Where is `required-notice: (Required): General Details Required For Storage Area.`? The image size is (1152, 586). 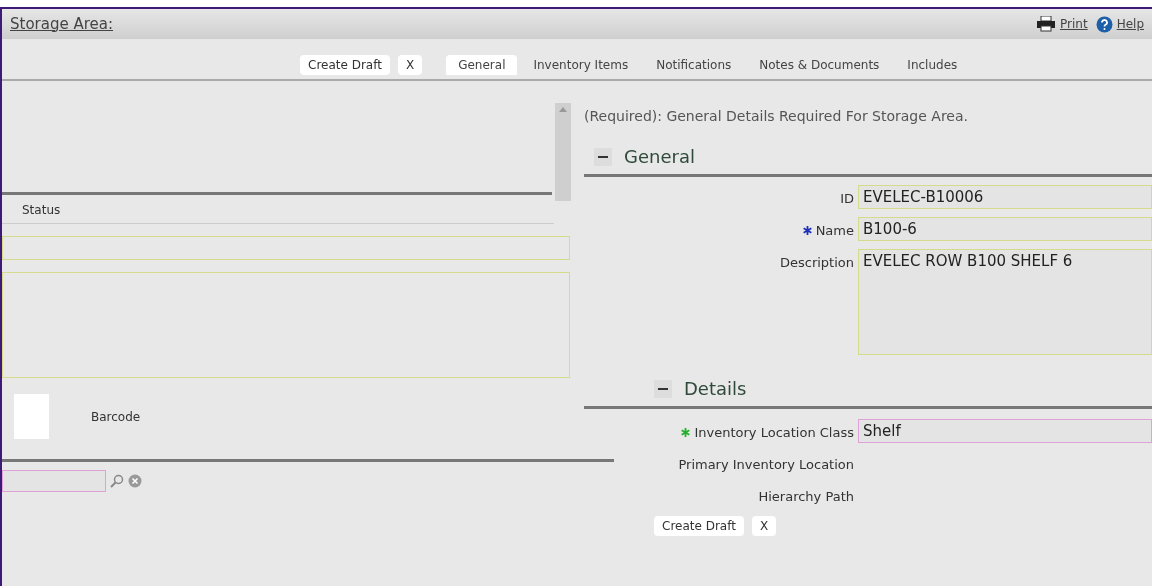 required-notice: (Required): General Details Required For Storage Area. is located at coordinates (776, 116).